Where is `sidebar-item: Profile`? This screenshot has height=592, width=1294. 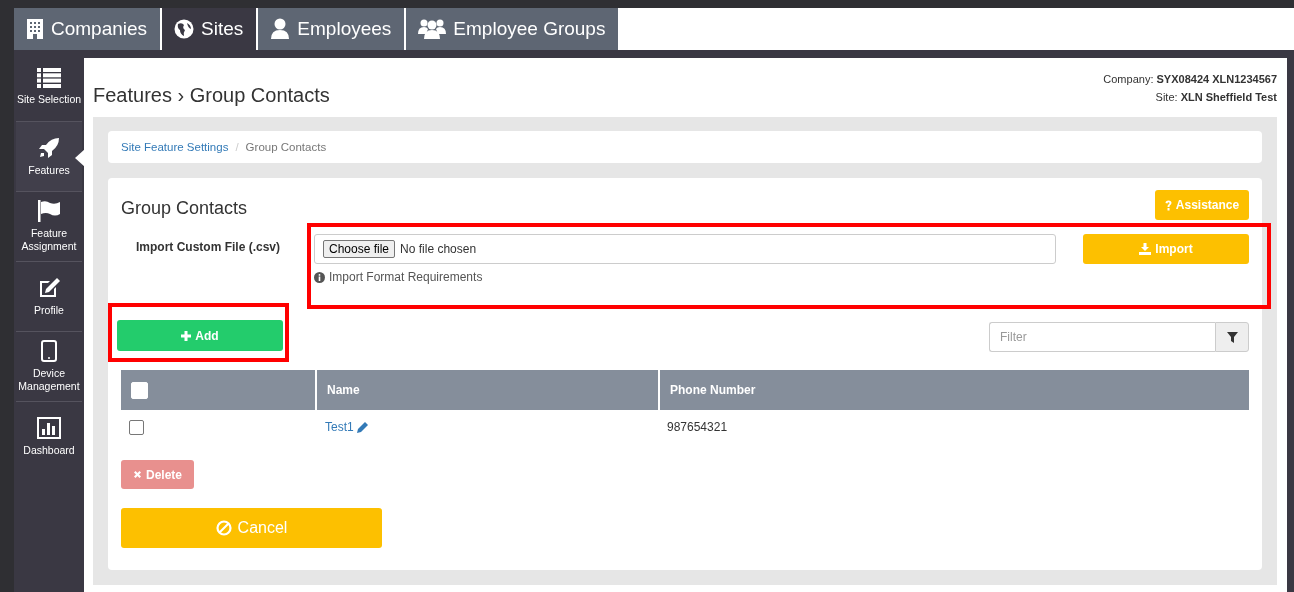
sidebar-item: Profile is located at coordinates (49, 297).